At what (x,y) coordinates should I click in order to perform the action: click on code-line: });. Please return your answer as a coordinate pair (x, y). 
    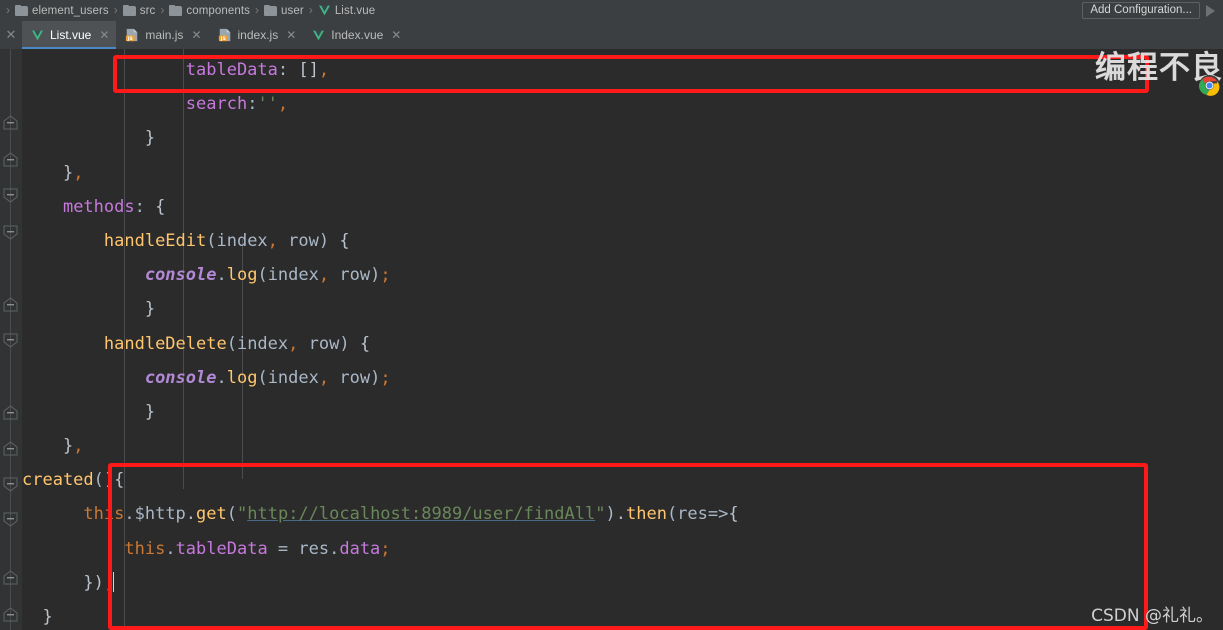
    Looking at the image, I should click on (622, 583).